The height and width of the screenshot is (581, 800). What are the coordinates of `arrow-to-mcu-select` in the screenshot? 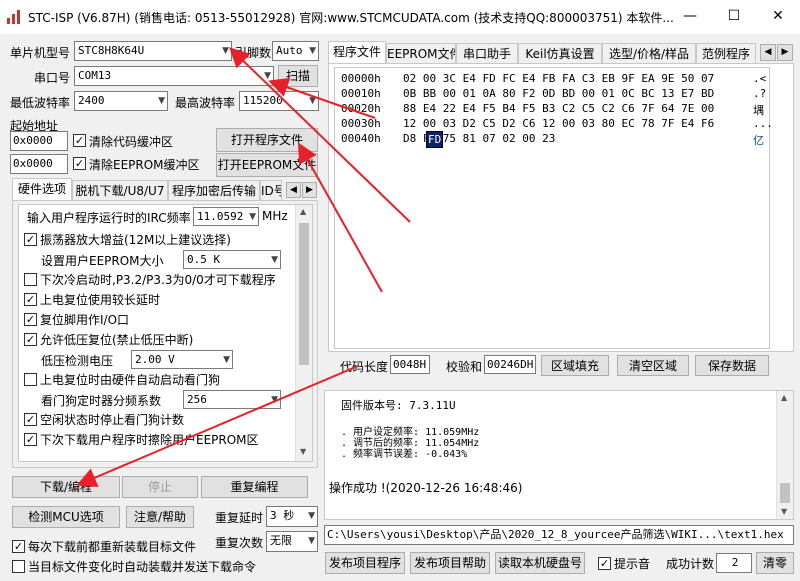 It's located at (320, 135).